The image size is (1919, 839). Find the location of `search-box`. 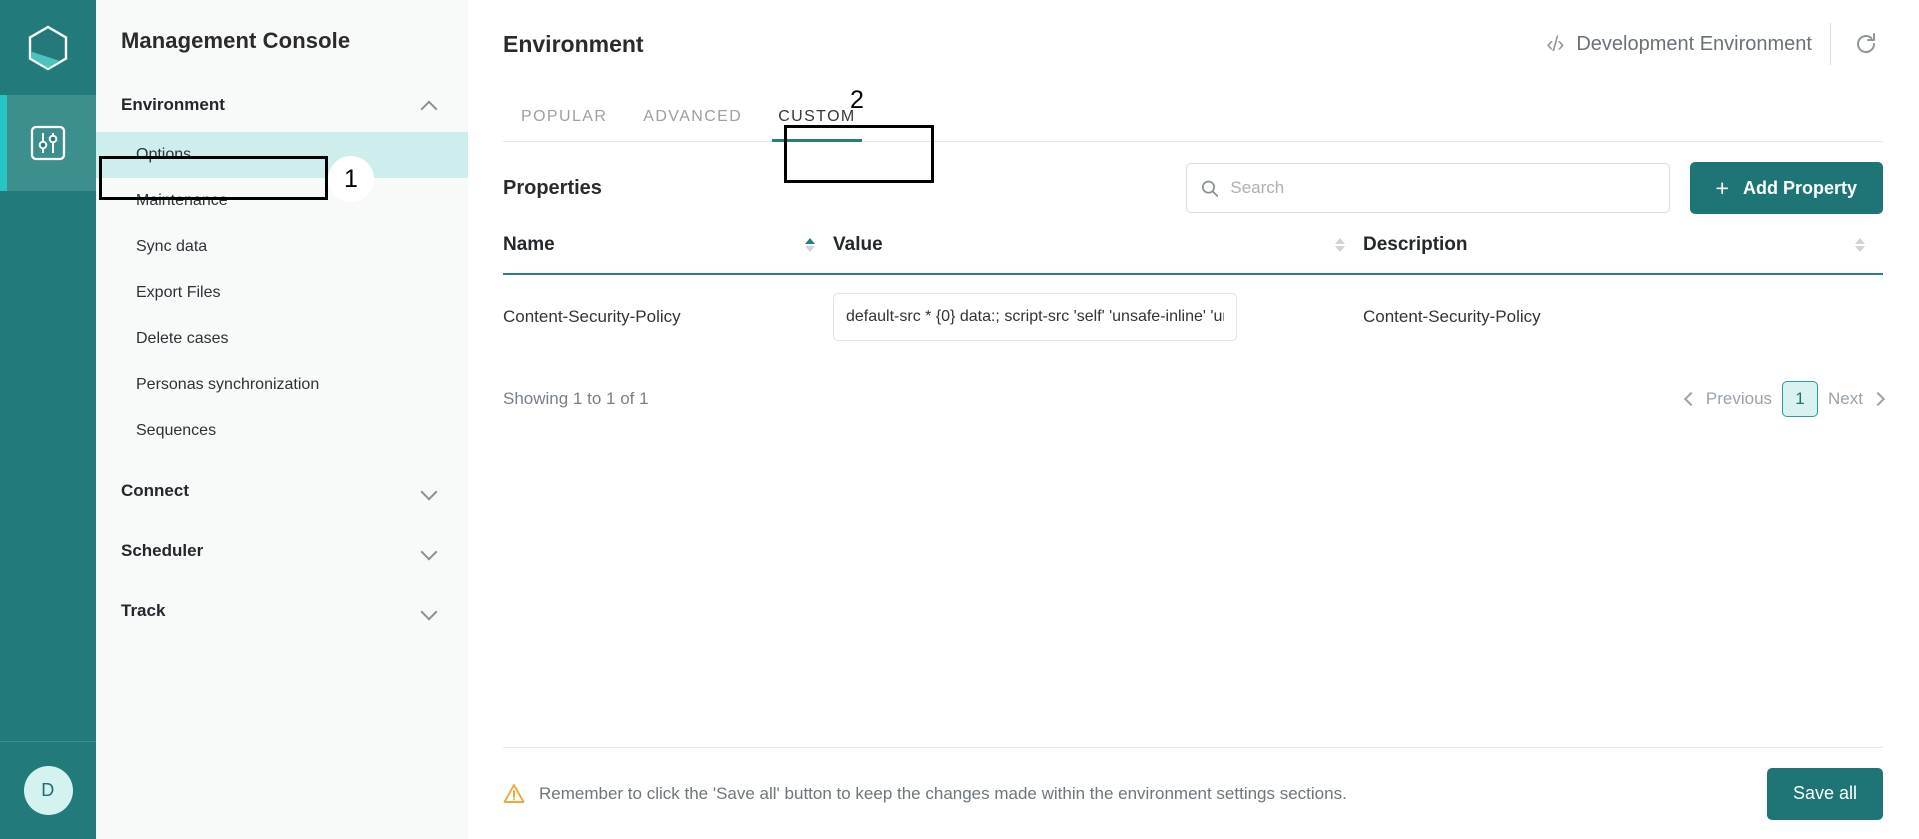

search-box is located at coordinates (1427, 188).